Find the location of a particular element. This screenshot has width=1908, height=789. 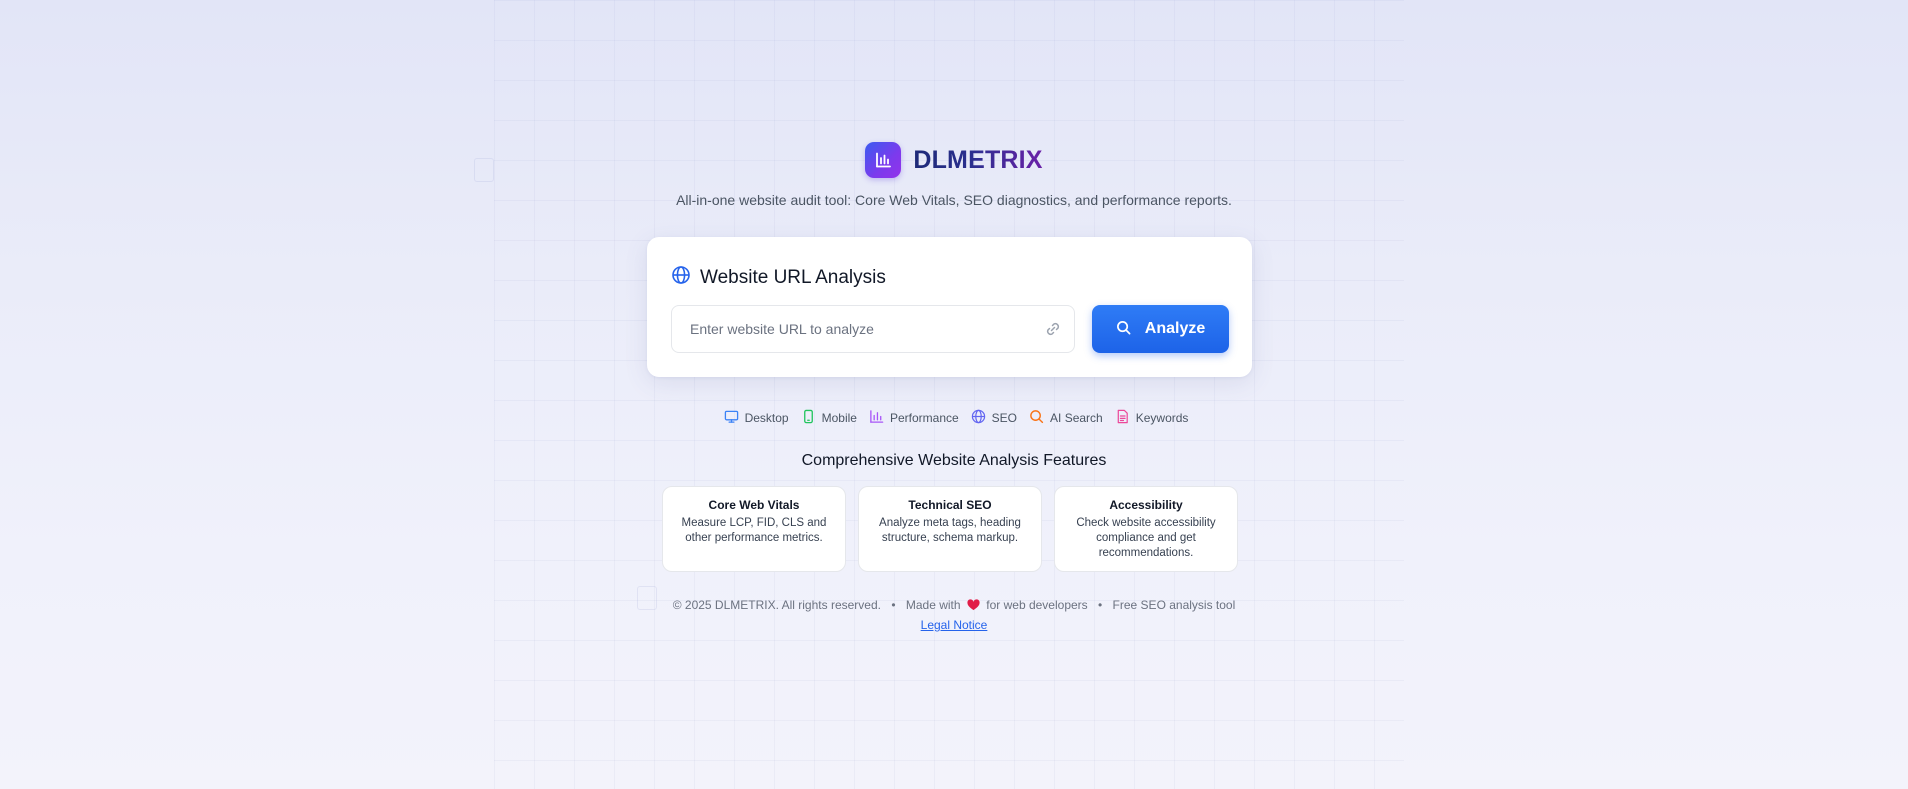

document-icon is located at coordinates (1122, 418).